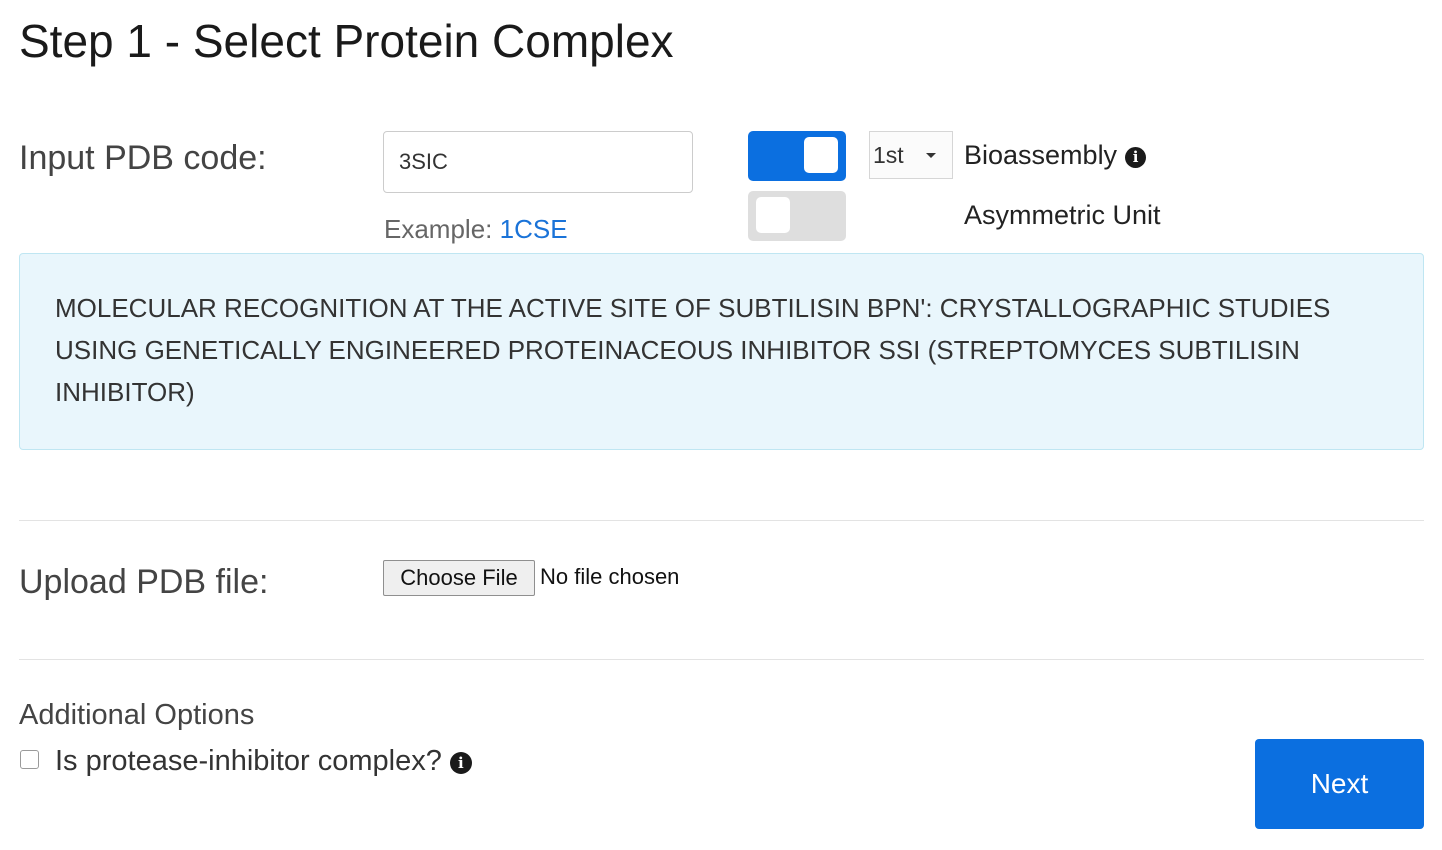 This screenshot has width=1442, height=850. I want to click on pdb-example: Example: 1CSE, so click(476, 229).